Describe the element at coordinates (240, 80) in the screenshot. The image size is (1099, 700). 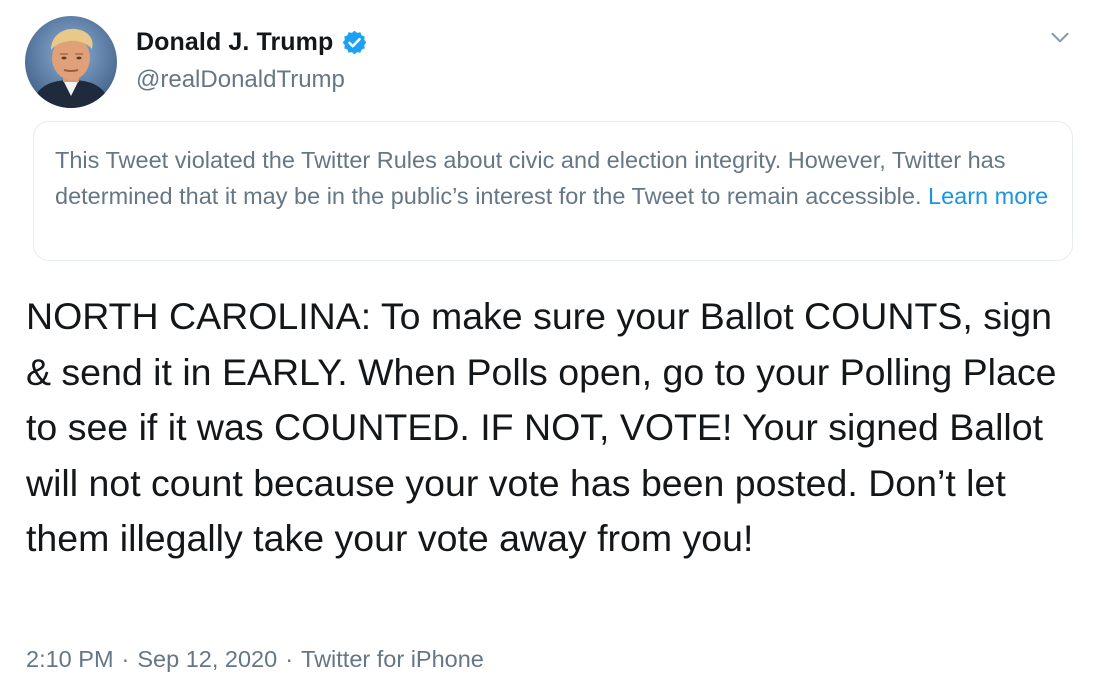
I see `author-handle: @realDonaldTrump` at that location.